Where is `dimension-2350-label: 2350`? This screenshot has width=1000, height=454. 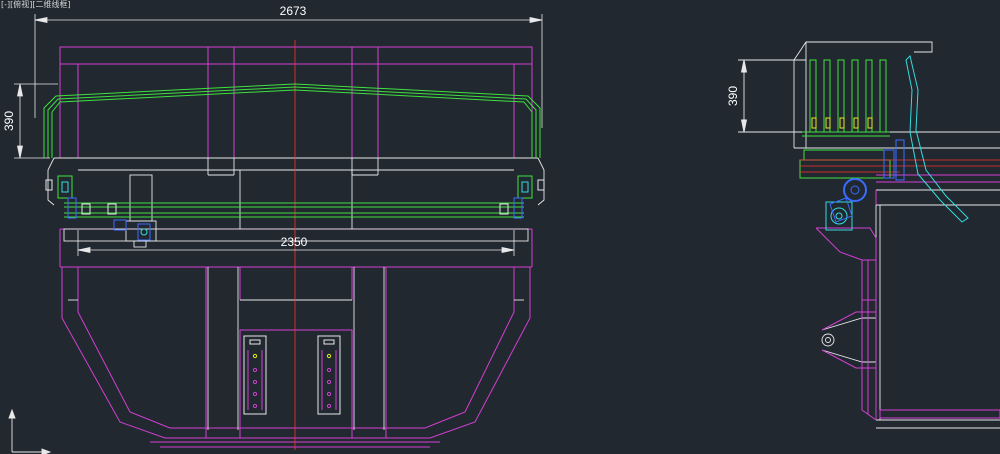 dimension-2350-label: 2350 is located at coordinates (294, 242).